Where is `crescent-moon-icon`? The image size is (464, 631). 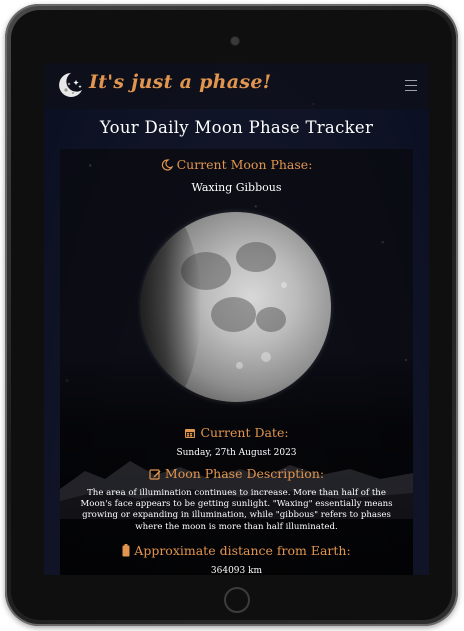
crescent-moon-icon is located at coordinates (167, 164).